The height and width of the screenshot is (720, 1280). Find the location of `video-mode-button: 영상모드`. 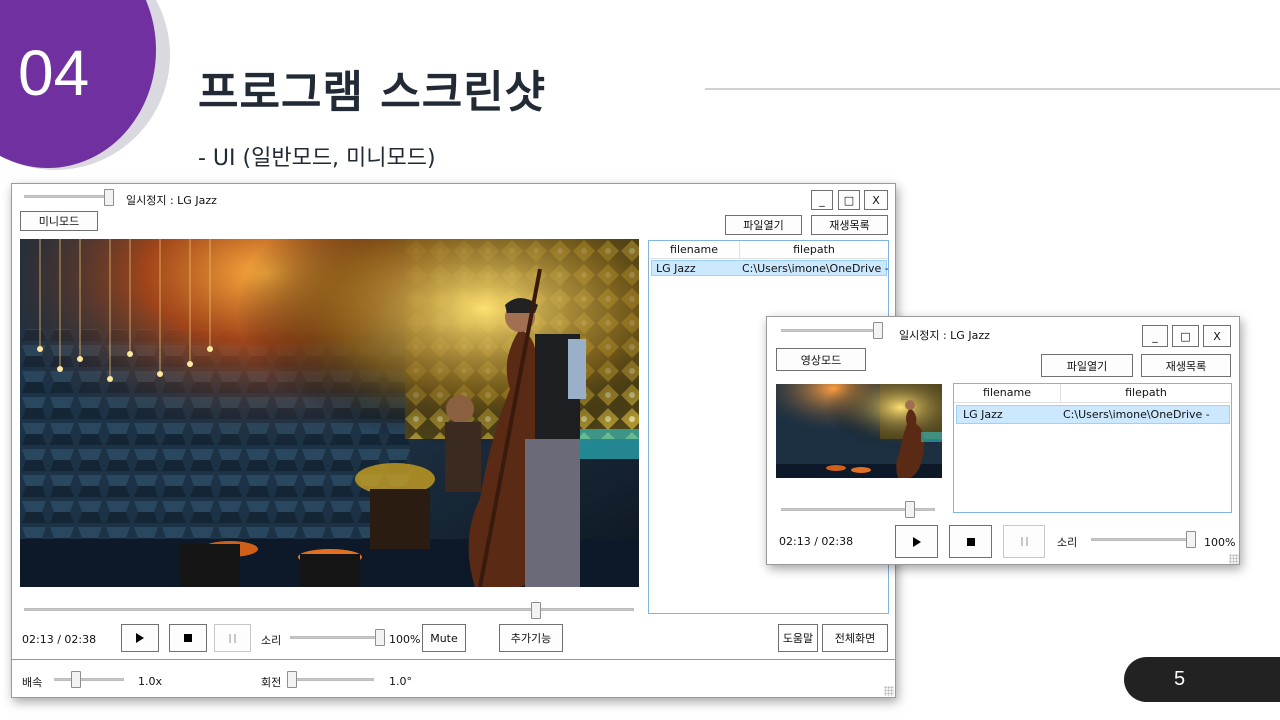

video-mode-button: 영상모드 is located at coordinates (821, 359).